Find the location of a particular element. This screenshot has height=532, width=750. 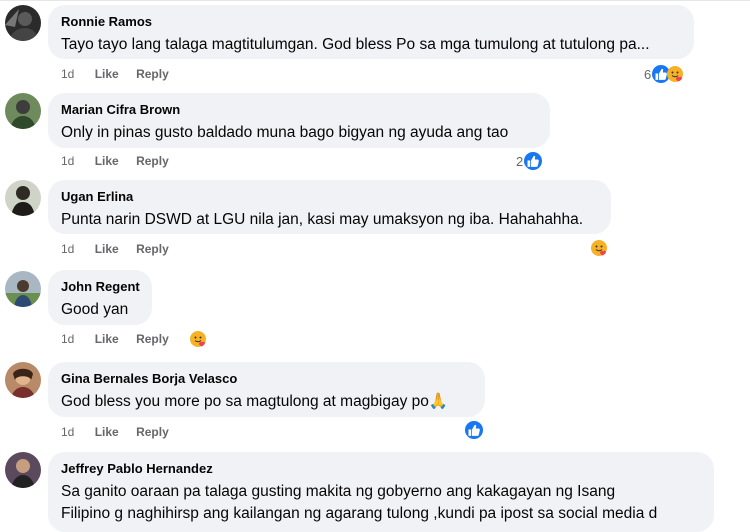

comment-author: Ronnie Ramos is located at coordinates (371, 22).